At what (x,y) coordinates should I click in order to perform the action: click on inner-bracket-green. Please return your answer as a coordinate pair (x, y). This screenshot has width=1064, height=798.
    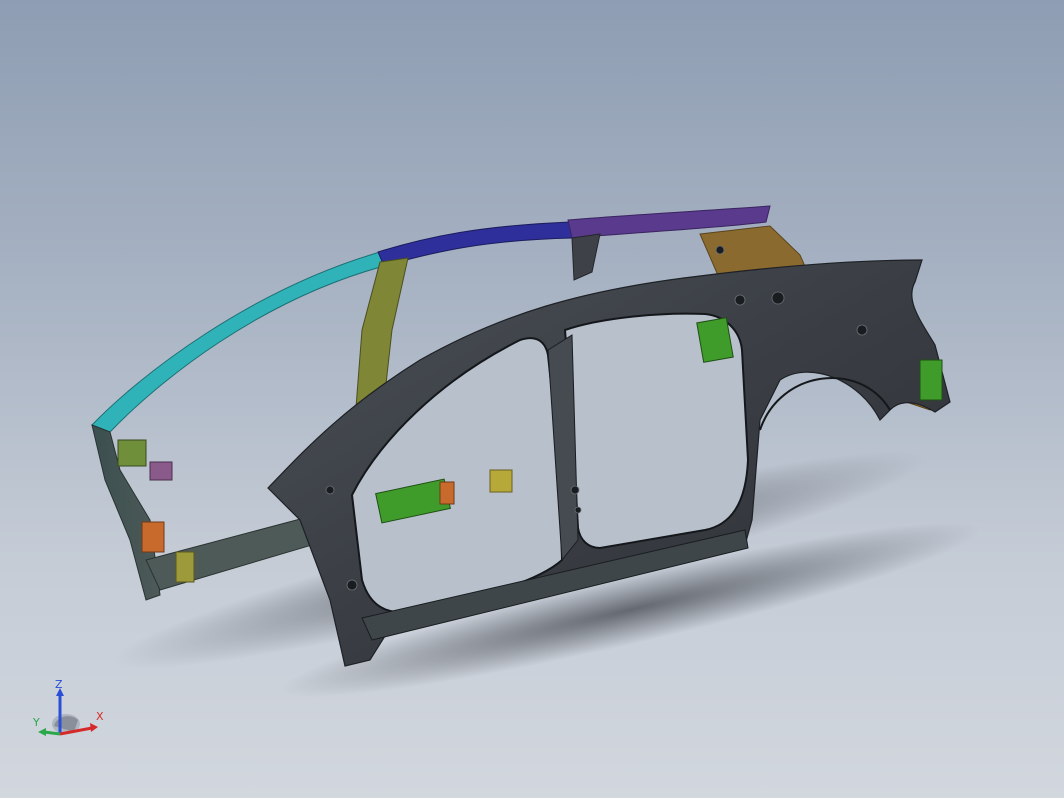
    Looking at the image, I should click on (132, 453).